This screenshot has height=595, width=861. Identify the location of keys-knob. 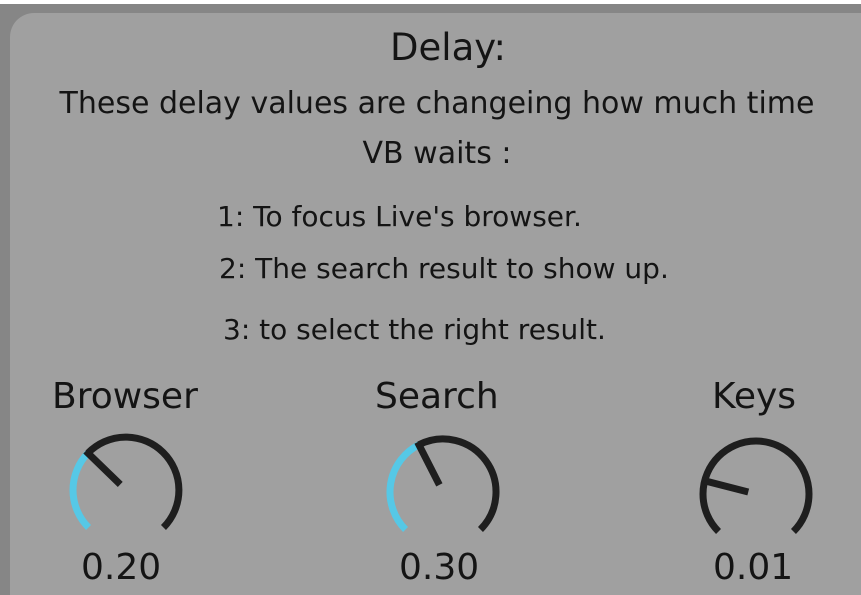
(756, 485).